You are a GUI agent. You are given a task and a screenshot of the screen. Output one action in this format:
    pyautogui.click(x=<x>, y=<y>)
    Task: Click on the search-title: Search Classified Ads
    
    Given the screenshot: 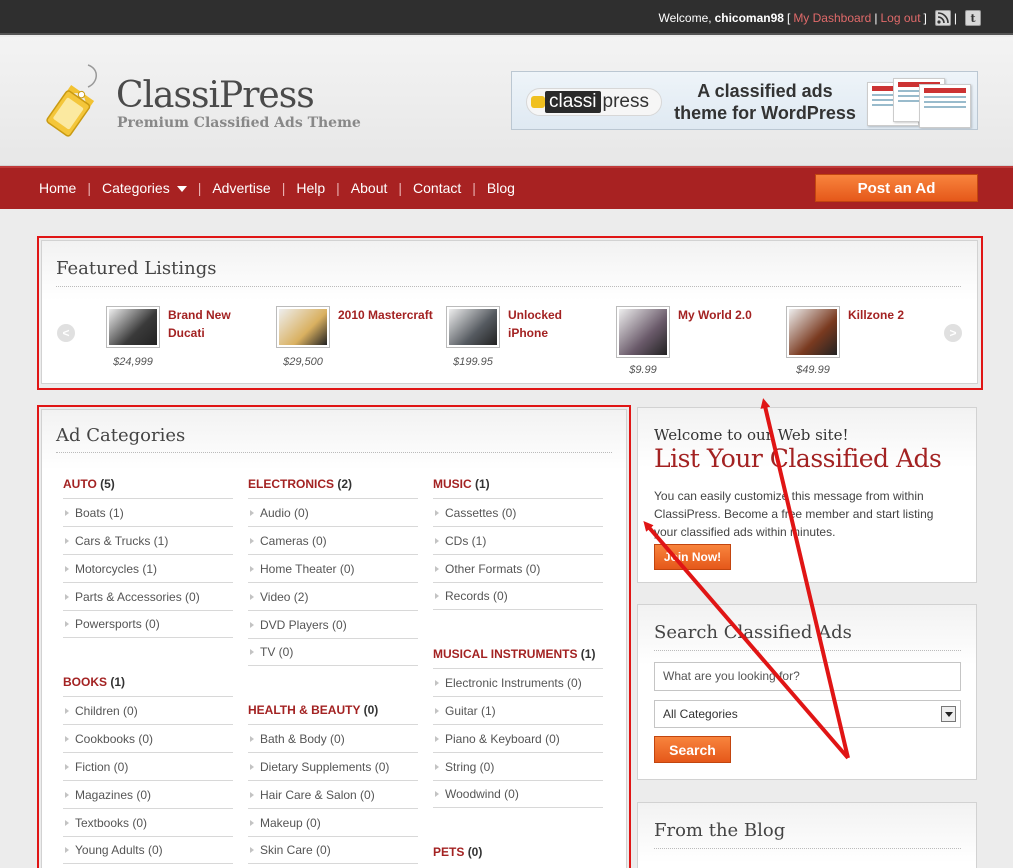 What is the action you would take?
    pyautogui.click(x=753, y=632)
    